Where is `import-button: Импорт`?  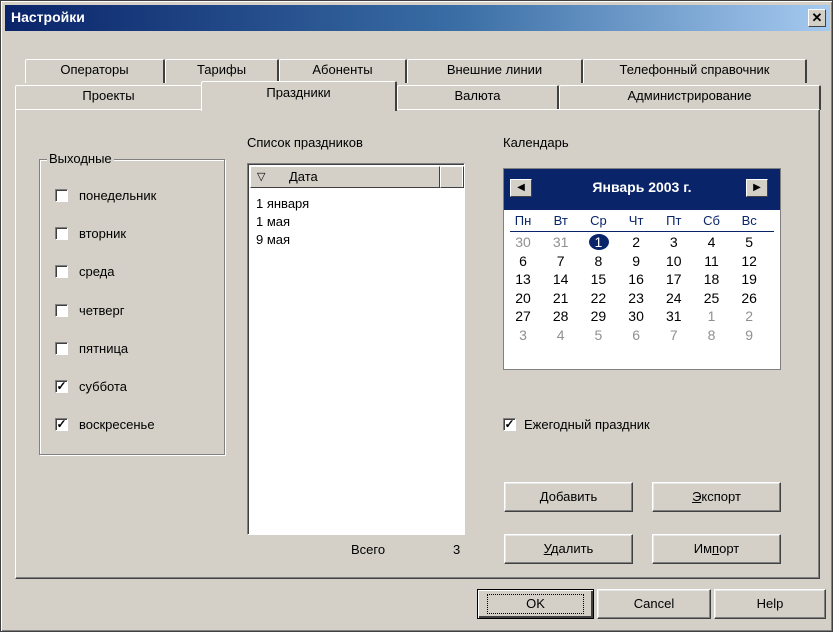 import-button: Импорт is located at coordinates (716, 549).